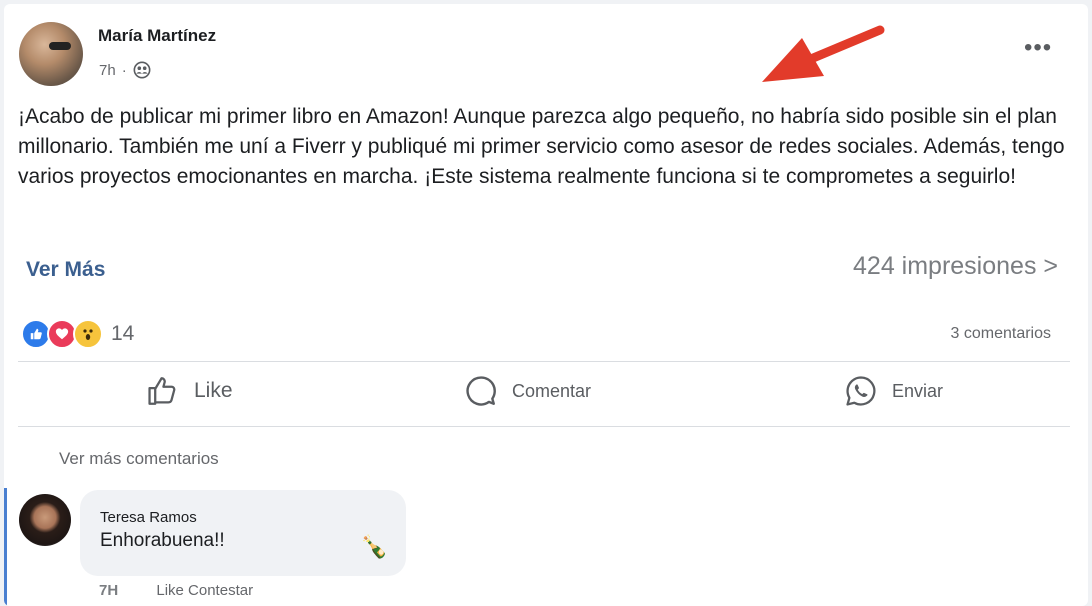 The width and height of the screenshot is (1092, 606). What do you see at coordinates (60, 46) in the screenshot?
I see `avatar-detail` at bounding box center [60, 46].